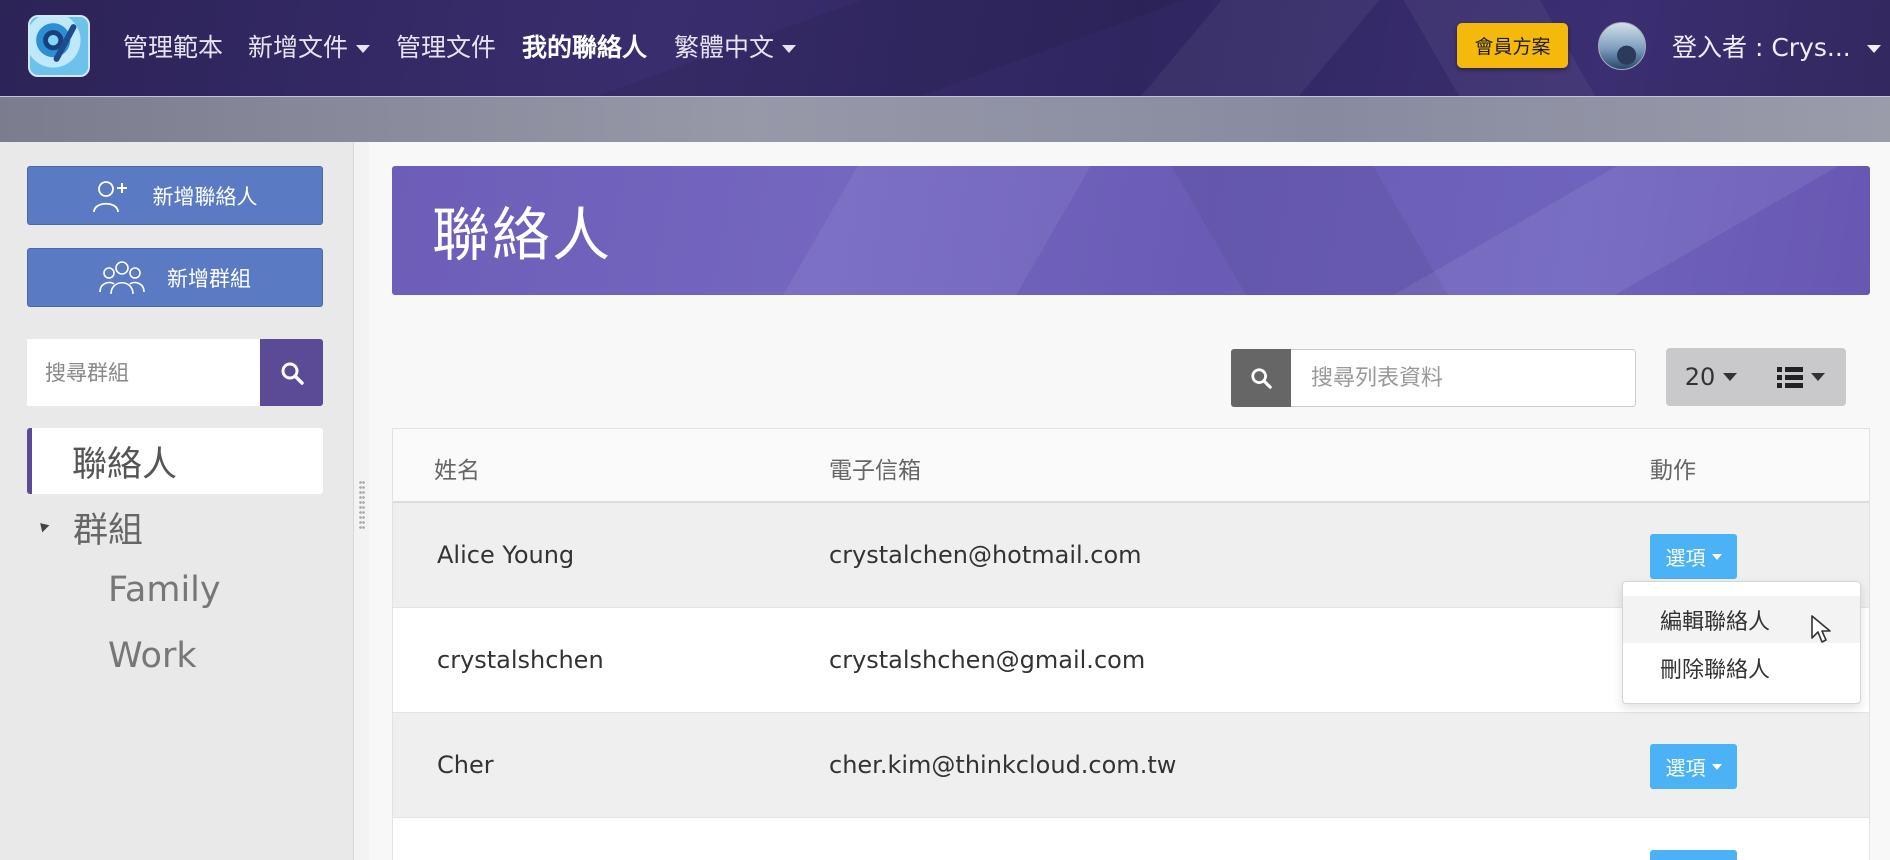 The width and height of the screenshot is (1890, 860). What do you see at coordinates (109, 196) in the screenshot?
I see `add-user-icon` at bounding box center [109, 196].